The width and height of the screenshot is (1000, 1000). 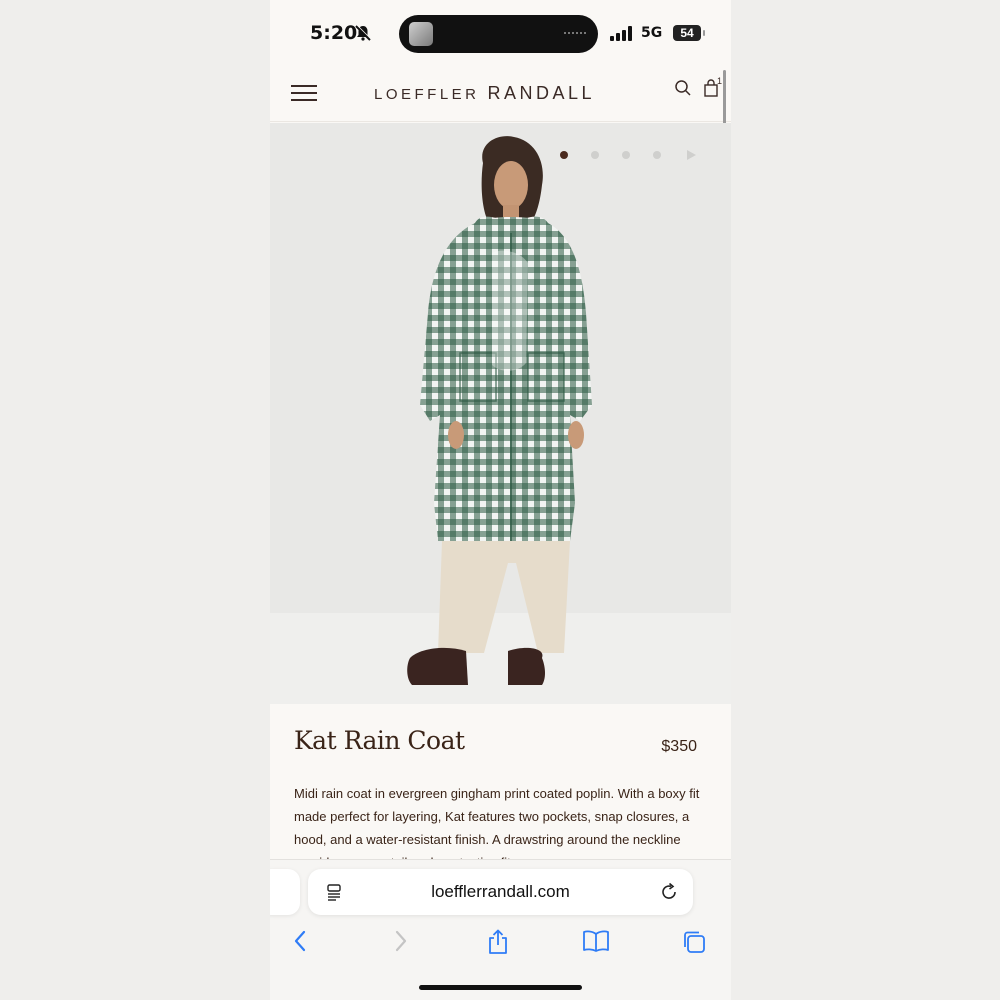 I want to click on forward-chevron-icon, so click(x=401, y=941).